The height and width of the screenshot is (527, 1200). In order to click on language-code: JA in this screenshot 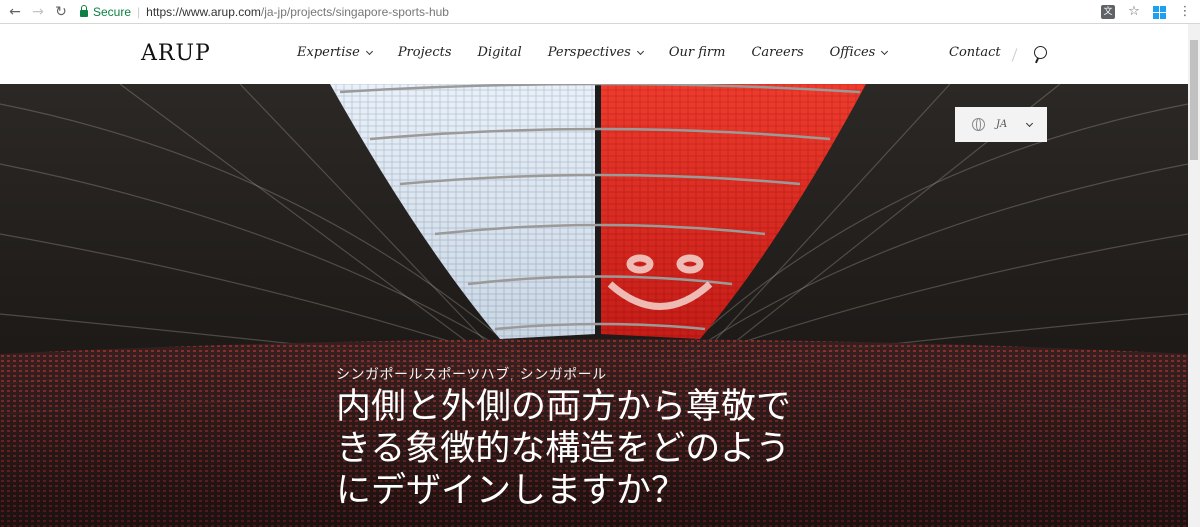, I will do `click(1002, 124)`.